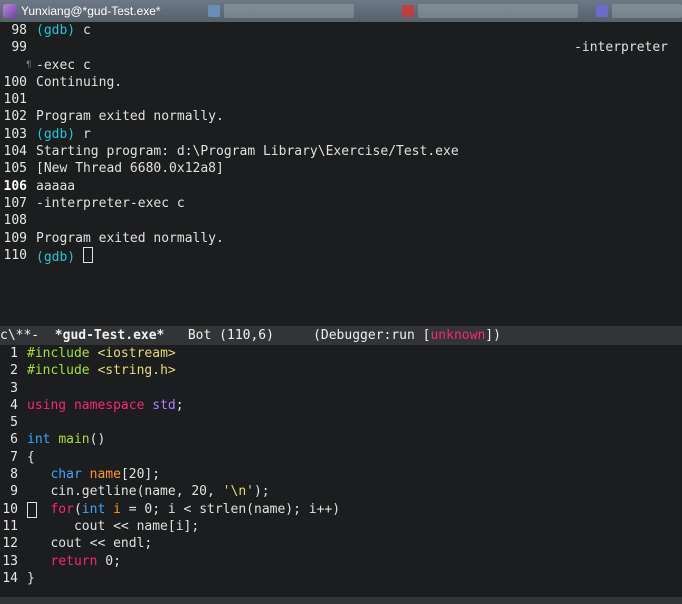 The image size is (682, 604). I want to click on gdb-line: 100 Continuing., so click(341, 82).